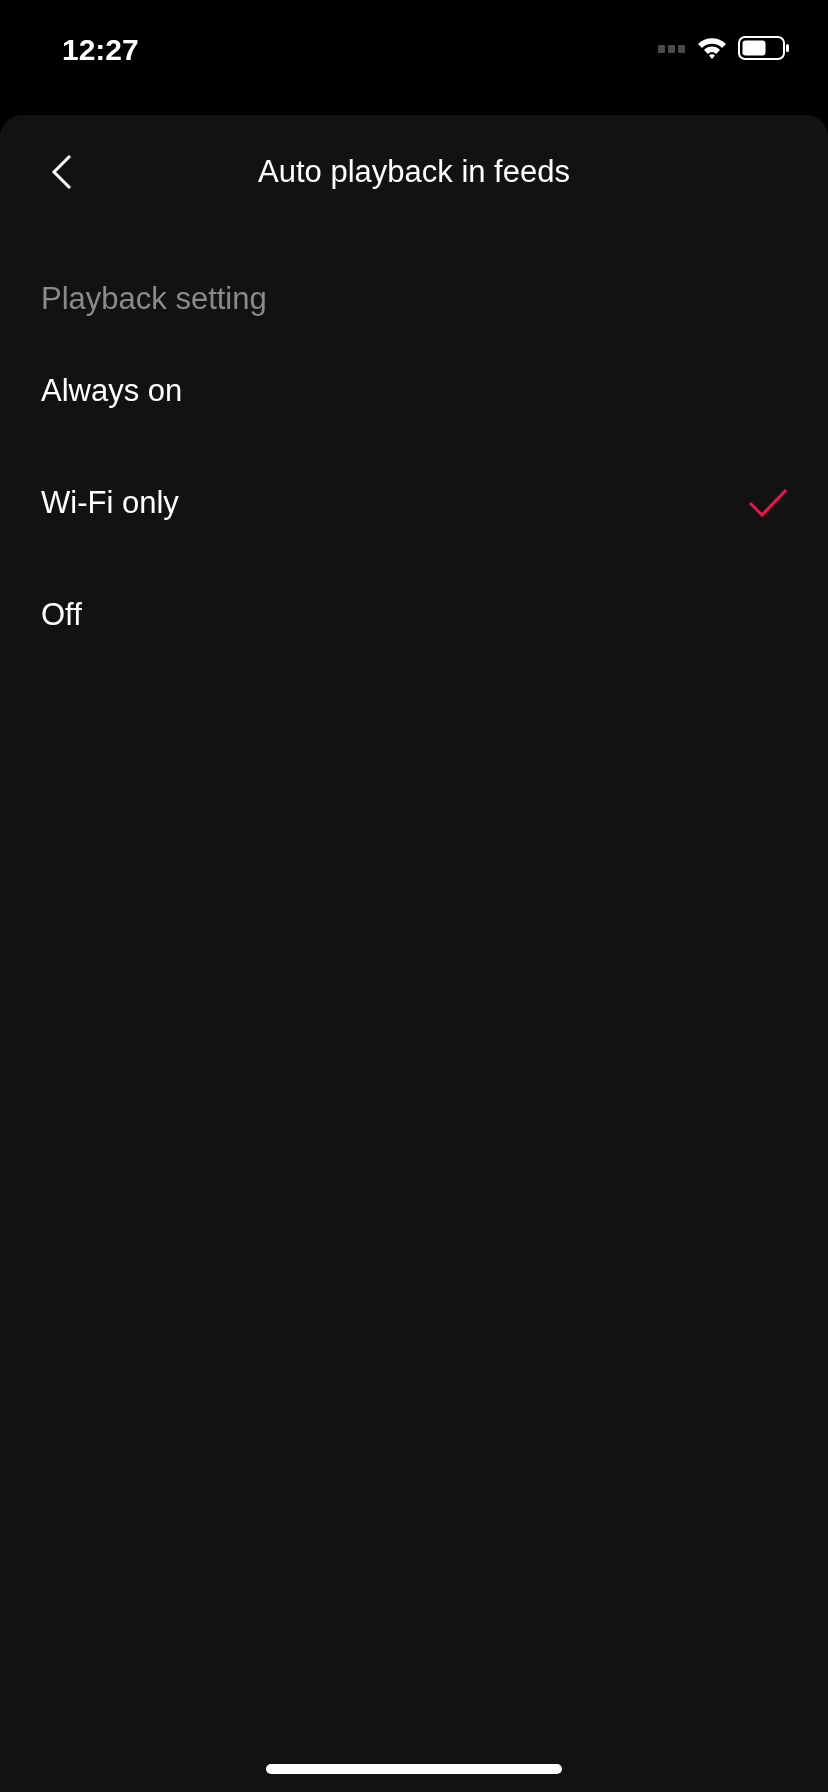  Describe the element at coordinates (672, 48) in the screenshot. I see `signal-icon` at that location.